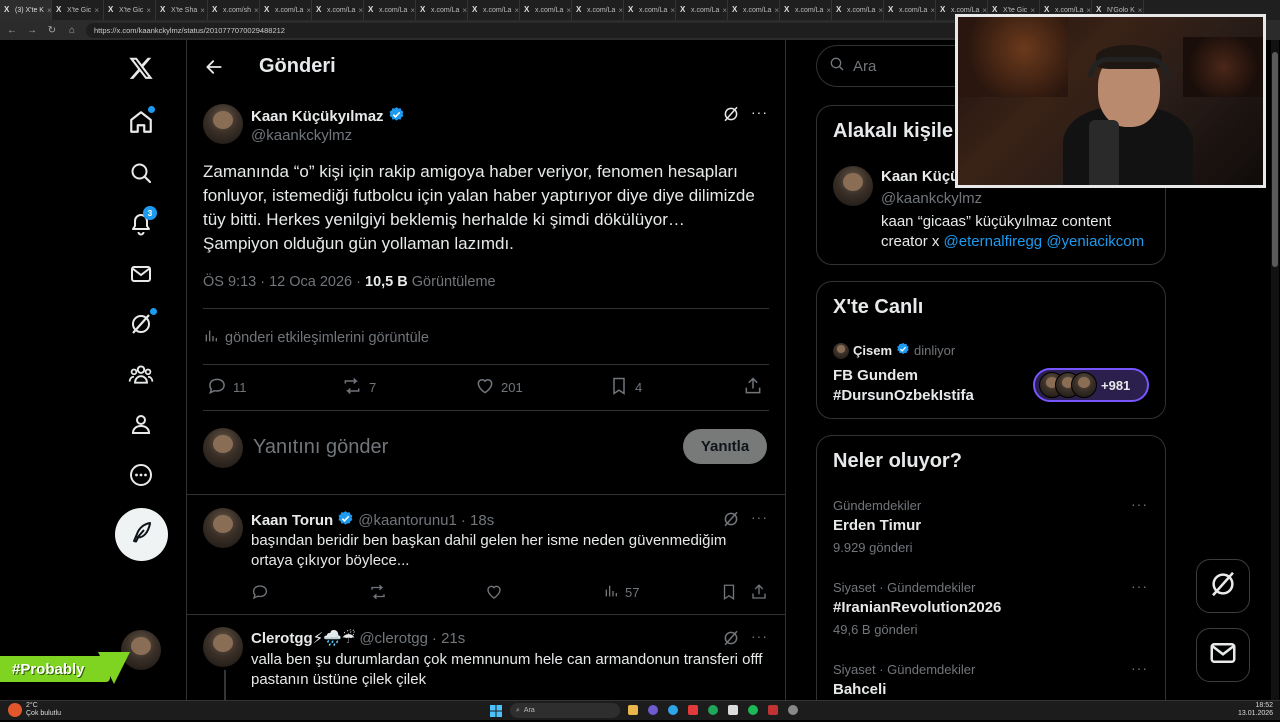 This screenshot has height=722, width=1280. I want to click on browser-tab: X (3) X'te K ×, so click(26, 10).